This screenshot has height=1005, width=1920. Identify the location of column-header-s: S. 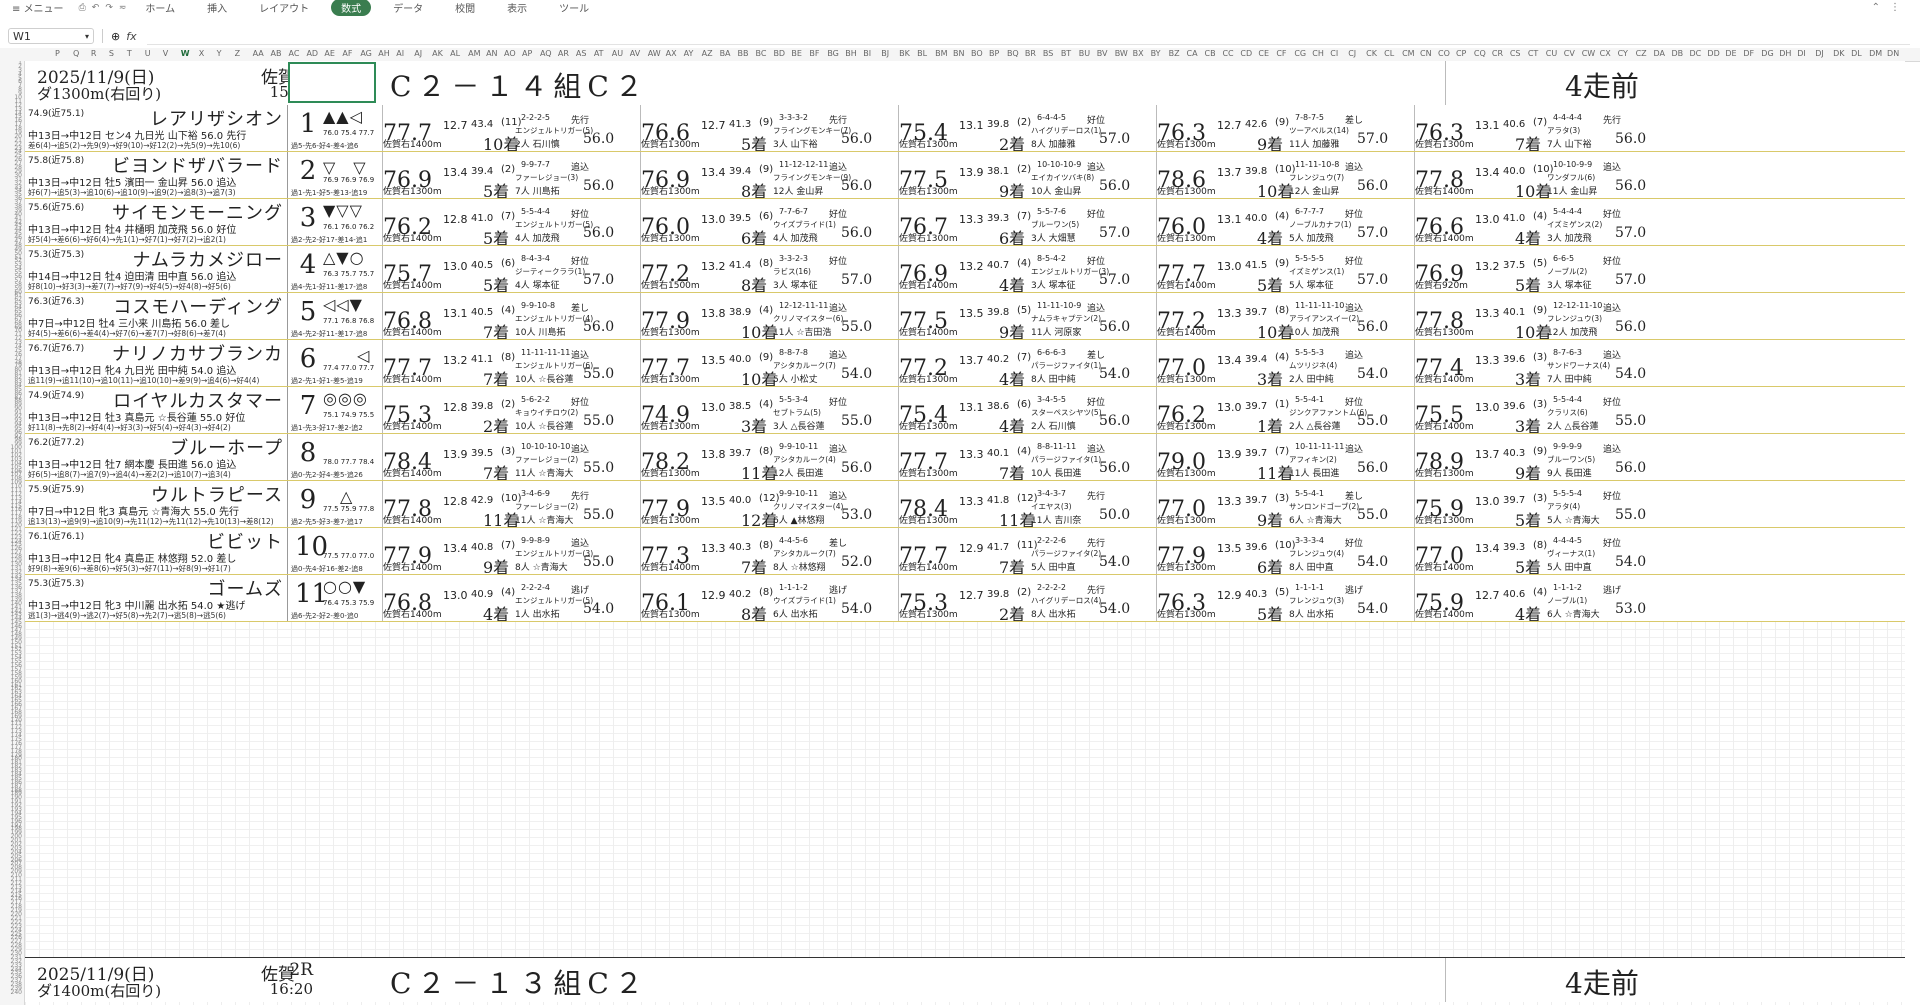
(111, 53).